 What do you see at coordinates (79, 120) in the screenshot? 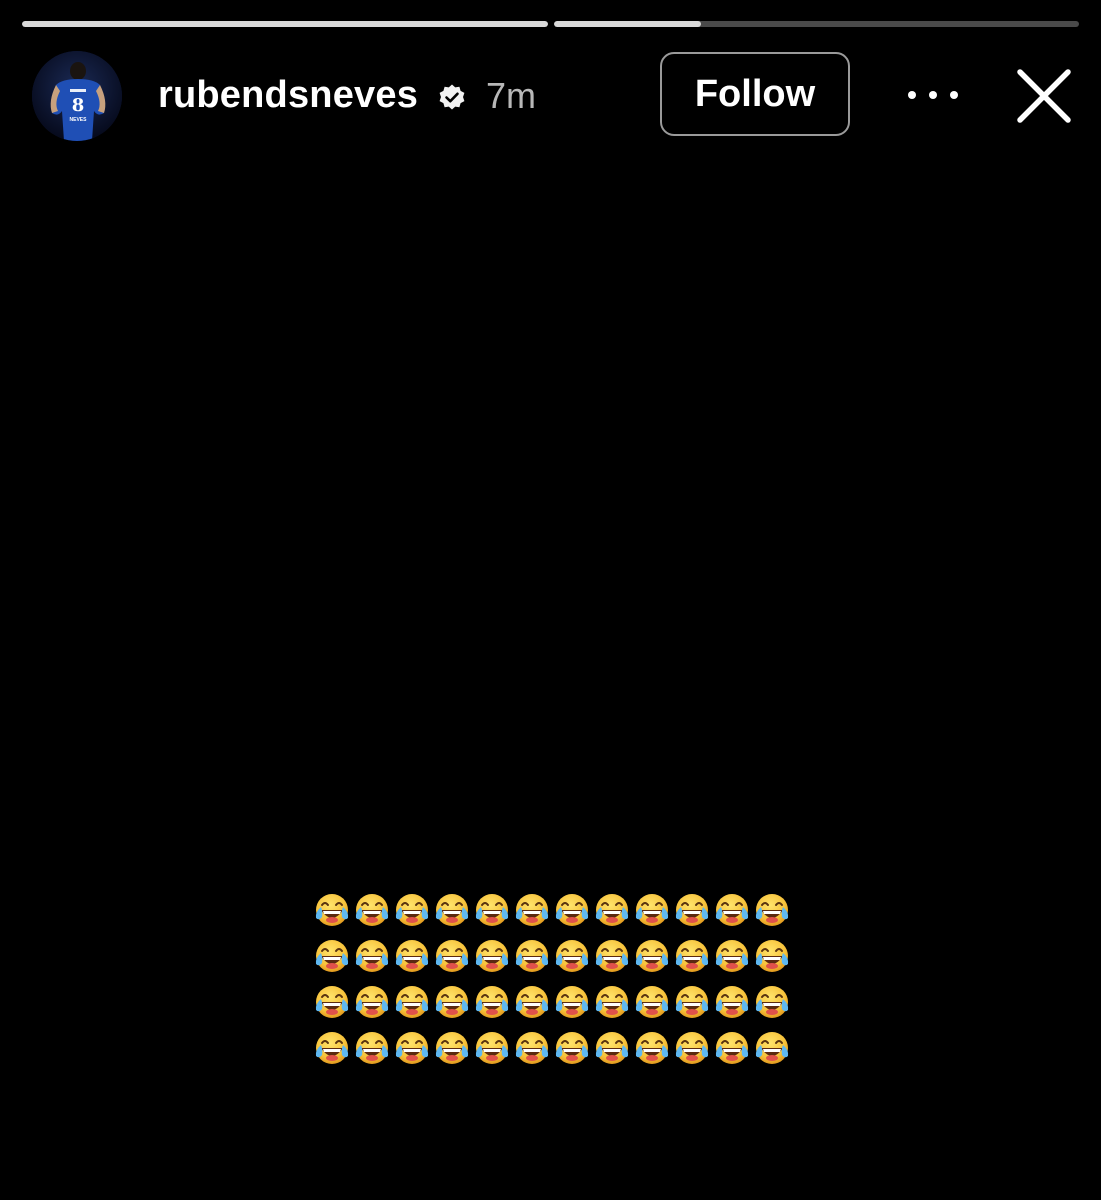
I see `svg-text: NEVES` at bounding box center [79, 120].